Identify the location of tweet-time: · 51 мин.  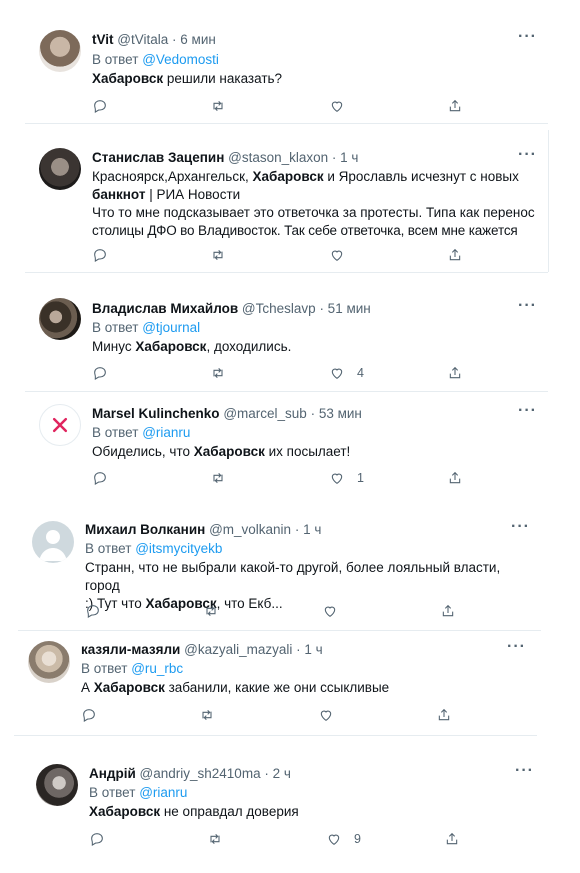
(344, 308).